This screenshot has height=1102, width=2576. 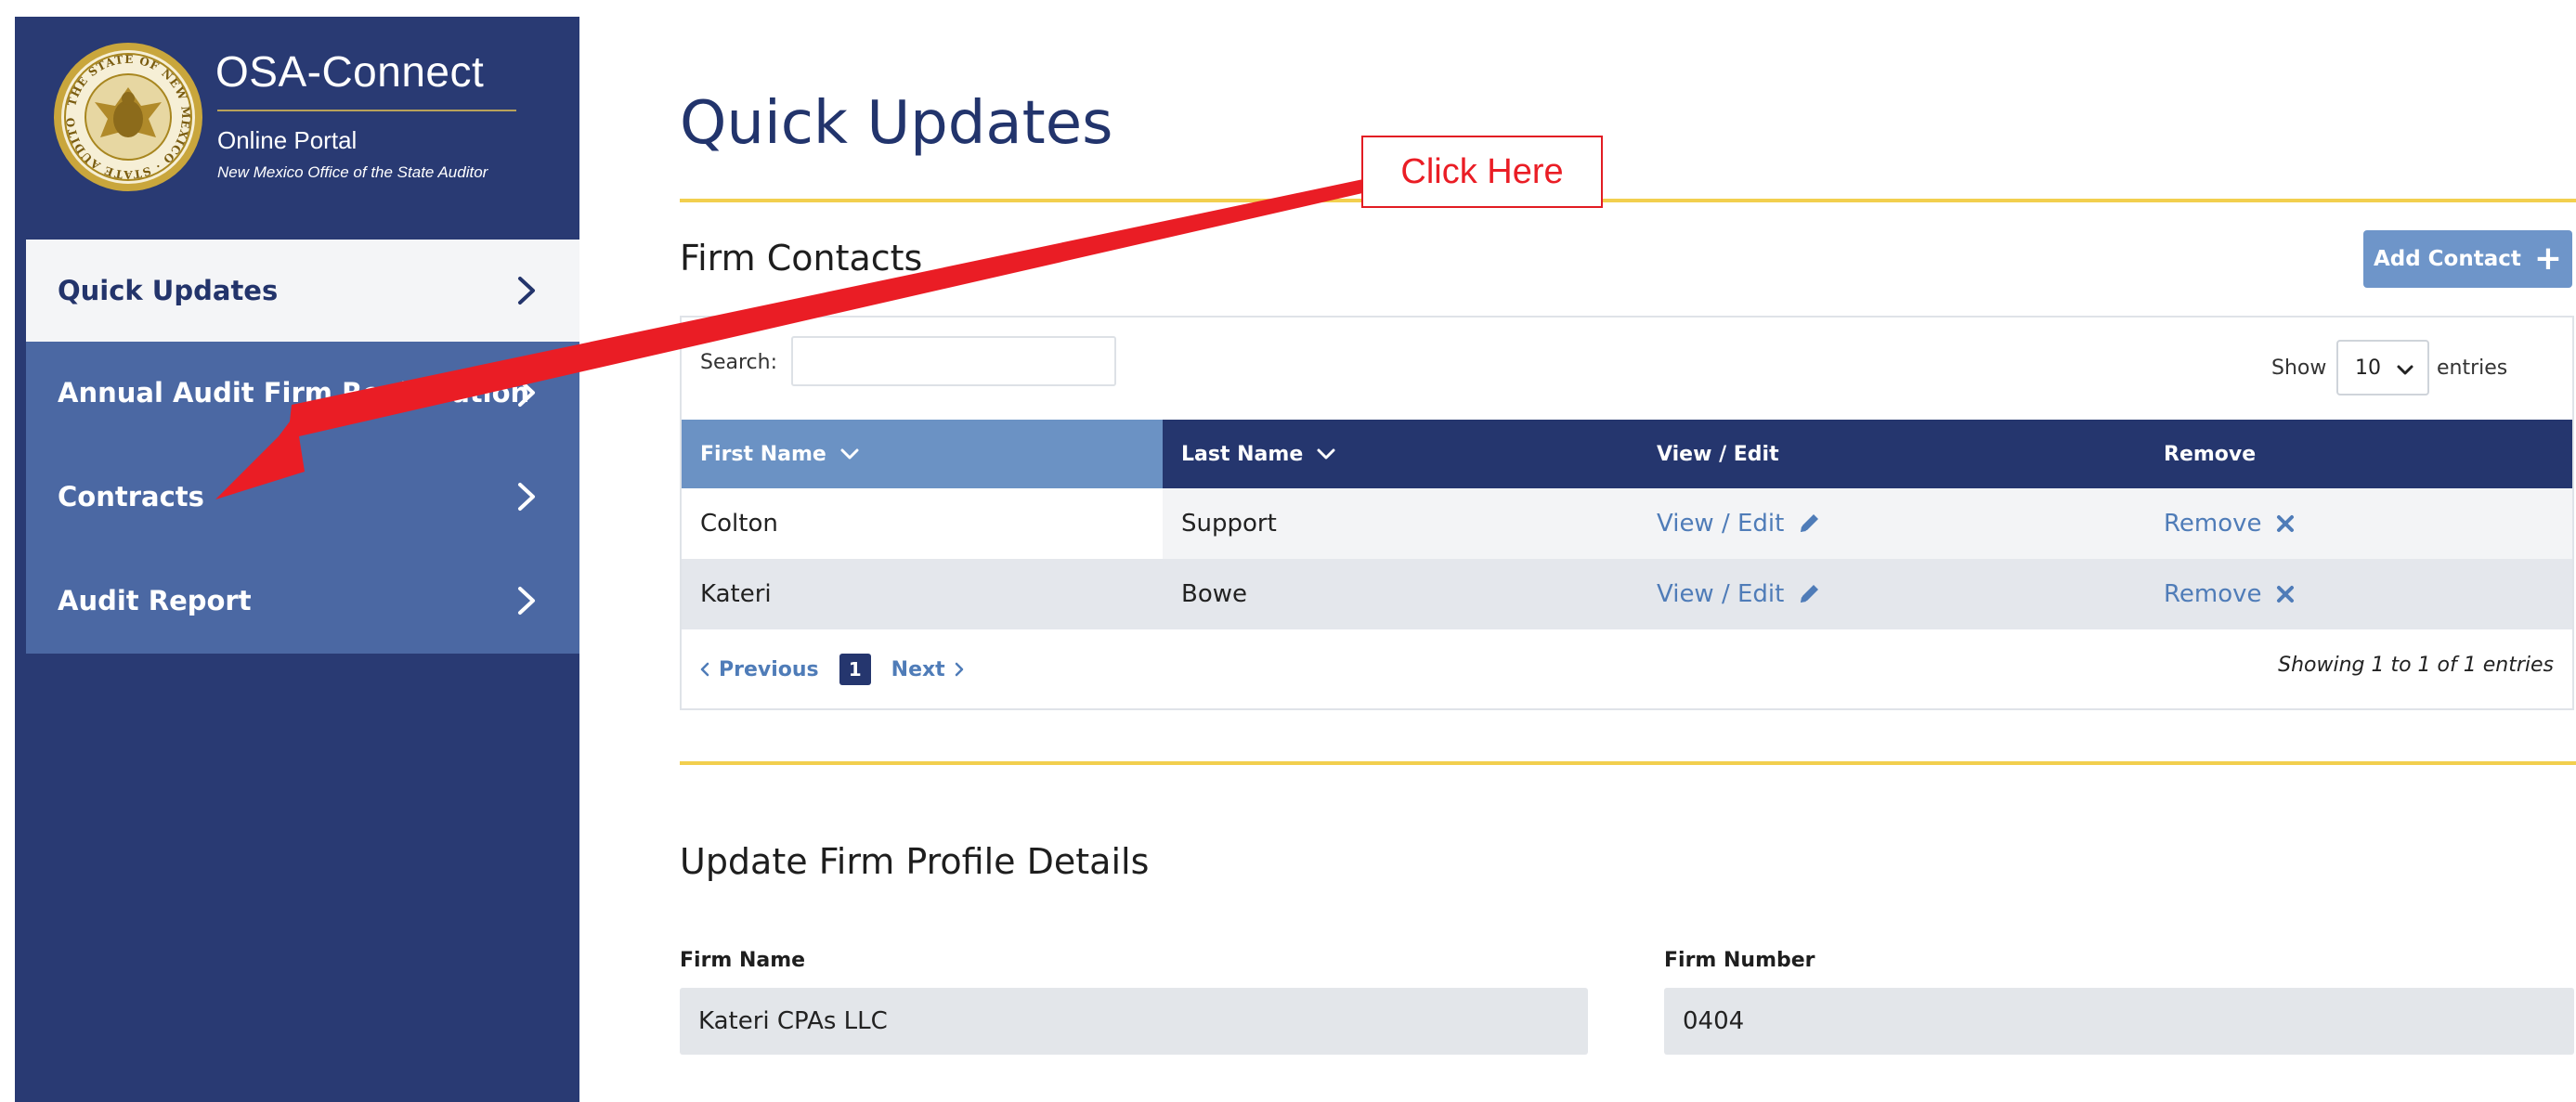 I want to click on sidebar-item-label: Contracts, so click(x=131, y=496).